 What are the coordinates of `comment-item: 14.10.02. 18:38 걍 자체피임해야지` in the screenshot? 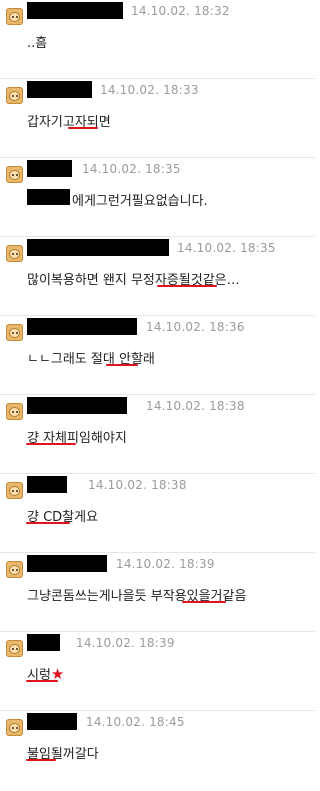 It's located at (157, 435).